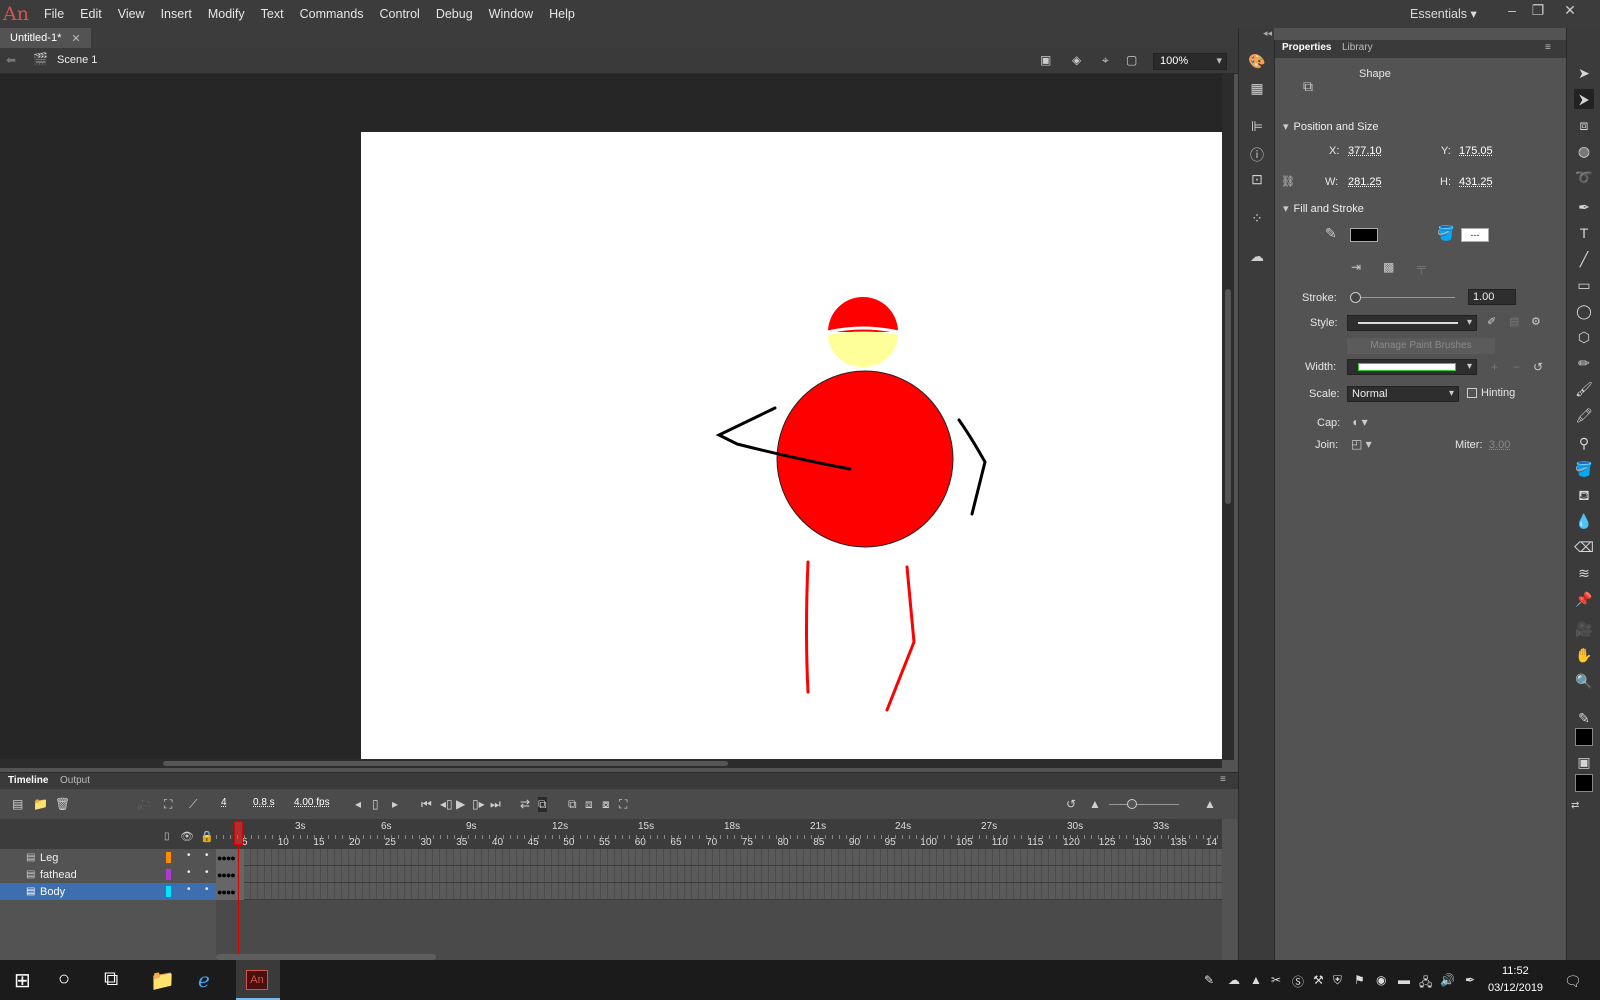 This screenshot has height=1000, width=1600. I want to click on stroke-color-swatch, so click(1364, 235).